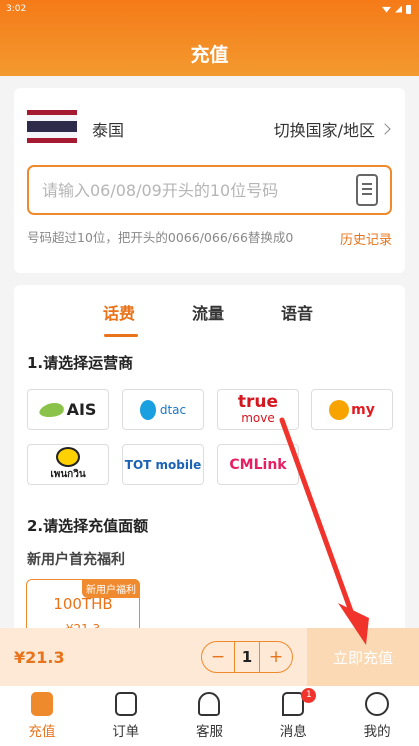 This screenshot has width=419, height=746. I want to click on status-icons, so click(396, 9).